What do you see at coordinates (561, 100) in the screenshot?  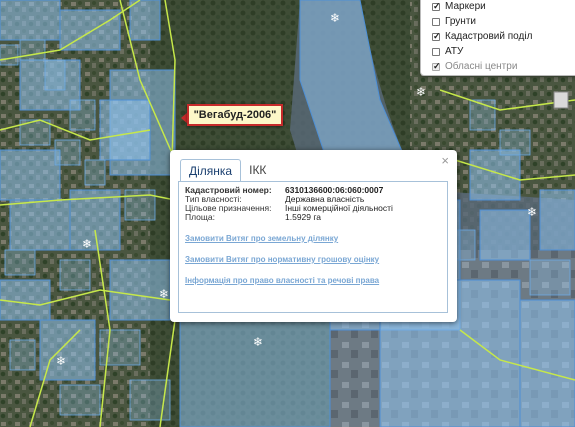 I see `building-marker` at bounding box center [561, 100].